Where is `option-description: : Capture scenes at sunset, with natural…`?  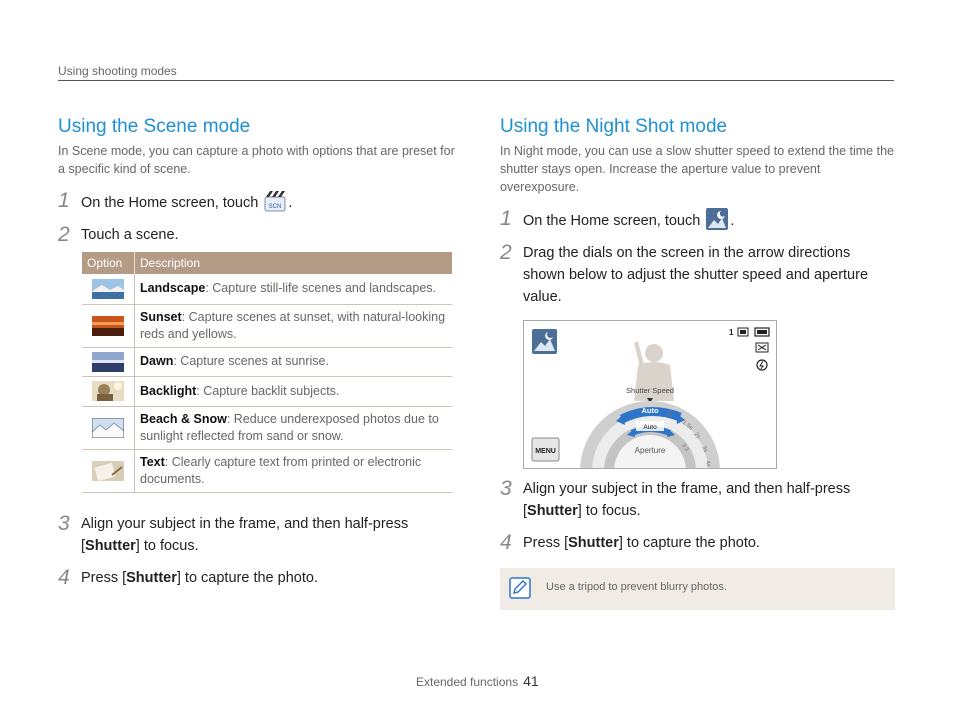 option-description: : Capture scenes at sunset, with natural… is located at coordinates (293, 325).